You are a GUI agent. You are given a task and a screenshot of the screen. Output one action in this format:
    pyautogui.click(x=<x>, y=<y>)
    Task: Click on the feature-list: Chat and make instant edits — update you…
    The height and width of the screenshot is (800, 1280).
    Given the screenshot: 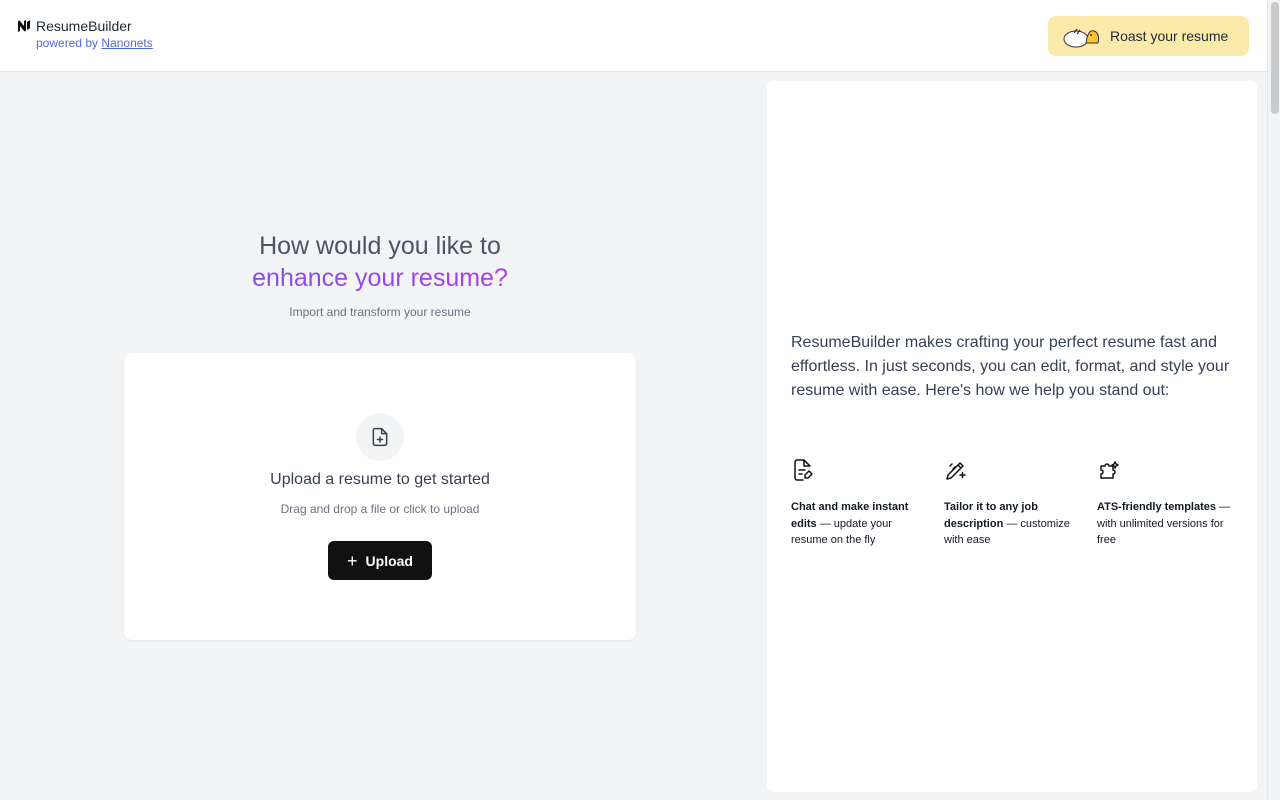 What is the action you would take?
    pyautogui.click(x=1016, y=503)
    